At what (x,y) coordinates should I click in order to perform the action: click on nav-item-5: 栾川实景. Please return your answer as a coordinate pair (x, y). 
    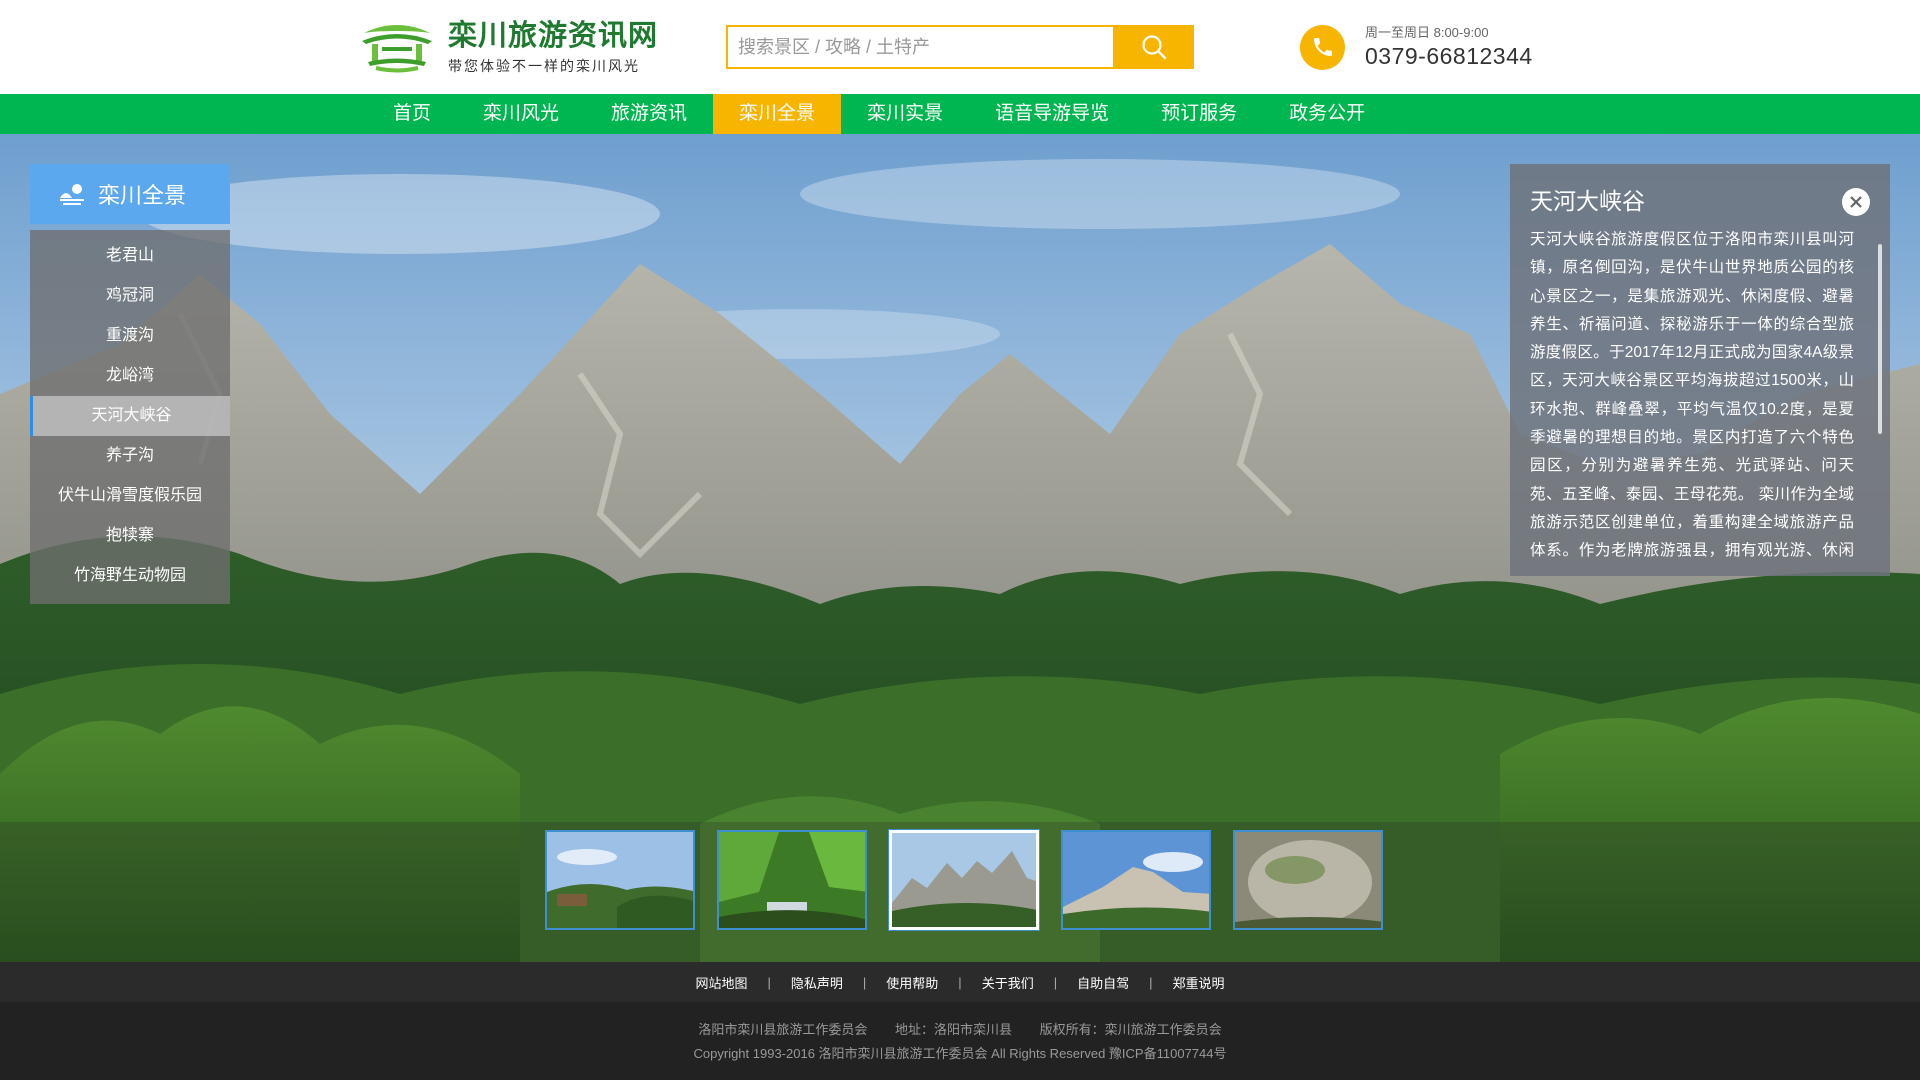
    Looking at the image, I should click on (905, 114).